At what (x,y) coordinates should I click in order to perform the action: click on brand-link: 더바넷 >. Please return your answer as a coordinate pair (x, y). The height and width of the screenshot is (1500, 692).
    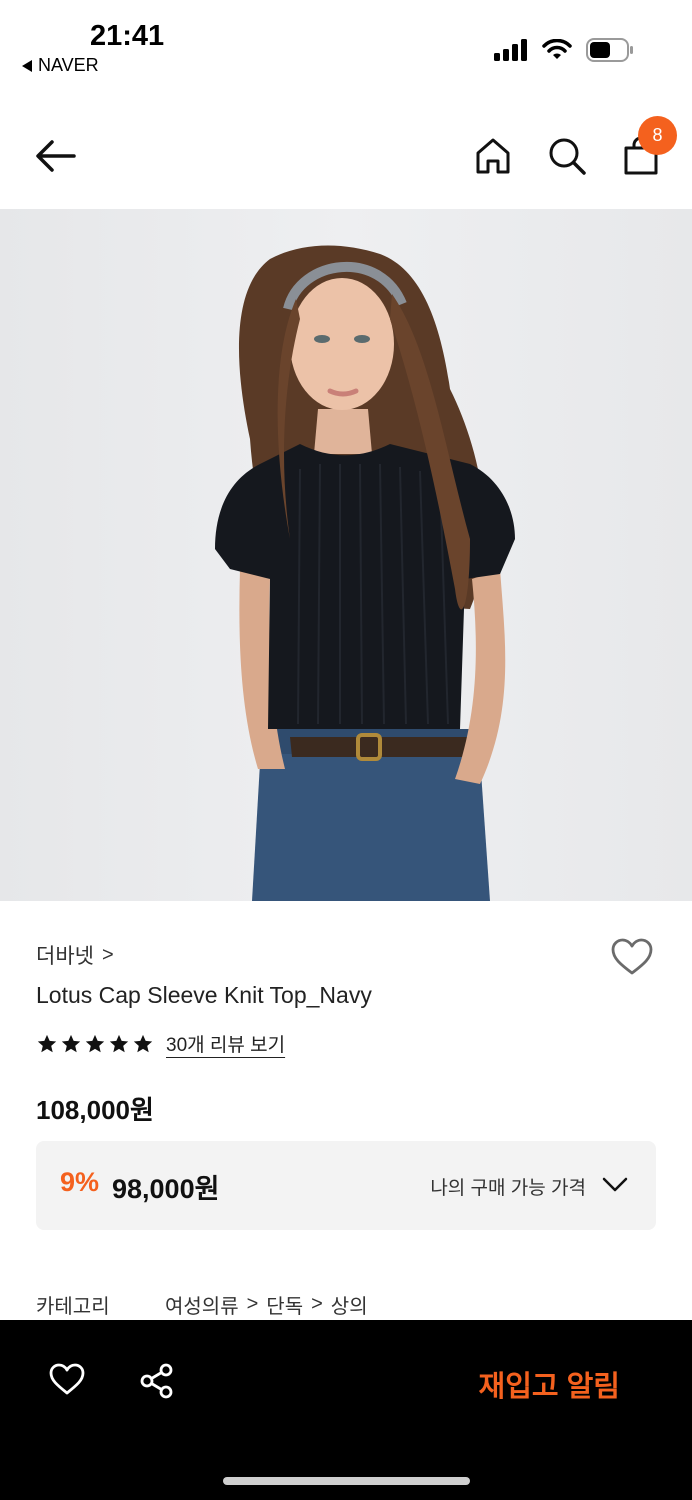
    Looking at the image, I should click on (75, 955).